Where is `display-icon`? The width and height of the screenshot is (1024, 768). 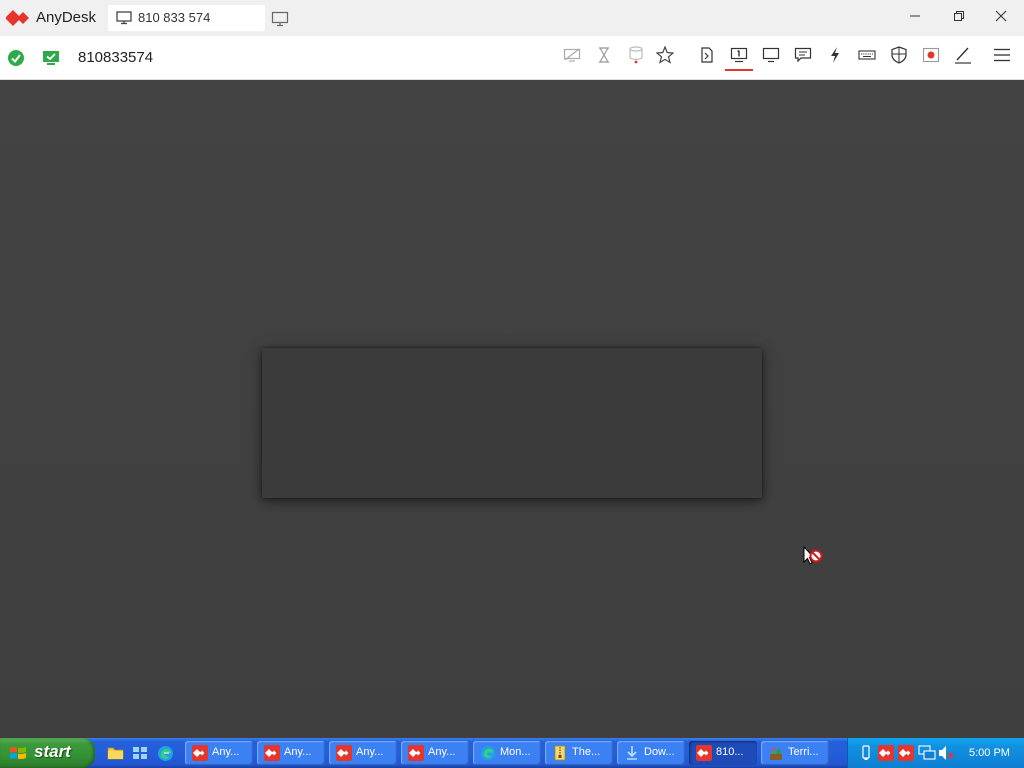 display-icon is located at coordinates (771, 57).